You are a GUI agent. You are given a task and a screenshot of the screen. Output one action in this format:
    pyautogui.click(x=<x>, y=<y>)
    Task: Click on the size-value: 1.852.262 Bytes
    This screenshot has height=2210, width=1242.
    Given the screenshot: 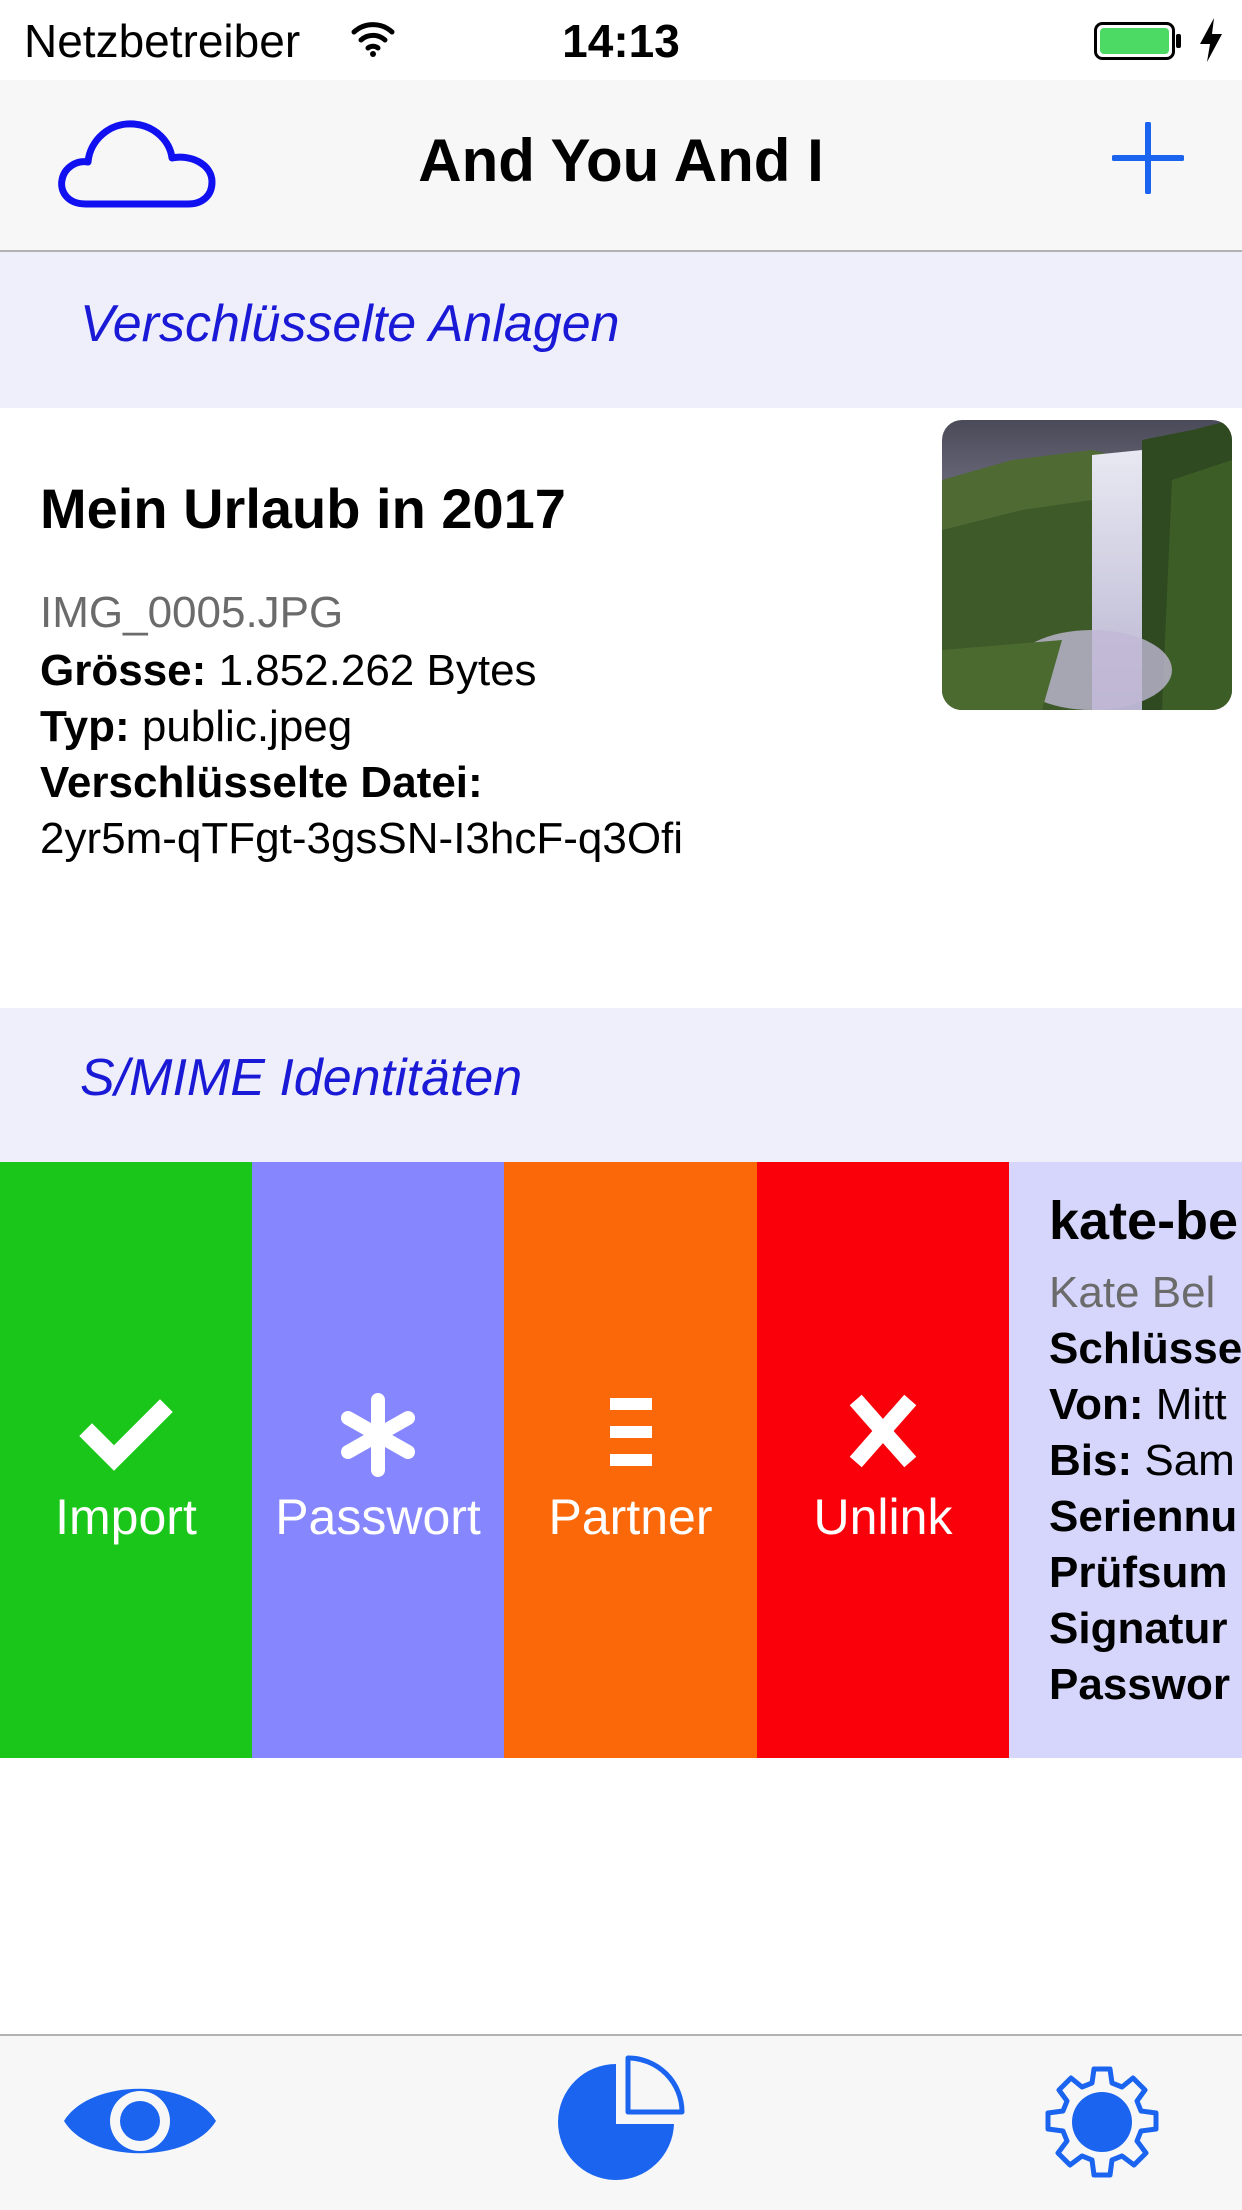 What is the action you would take?
    pyautogui.click(x=377, y=670)
    